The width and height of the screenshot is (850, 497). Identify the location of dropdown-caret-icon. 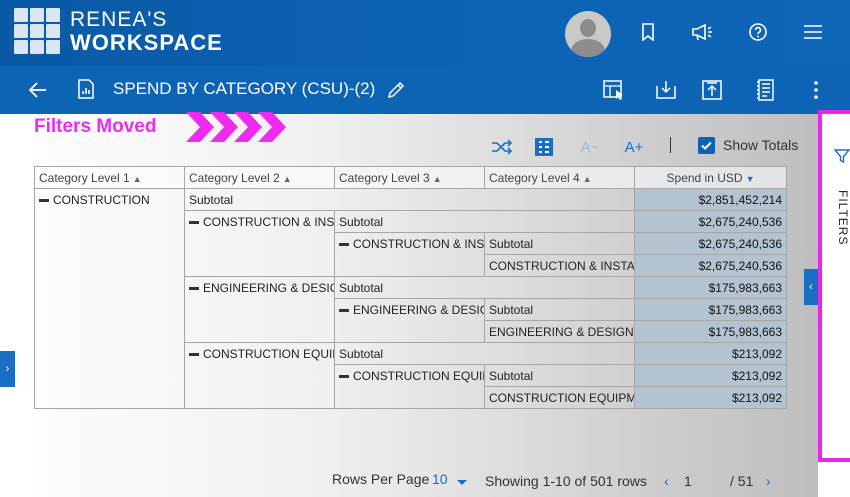
(462, 482).